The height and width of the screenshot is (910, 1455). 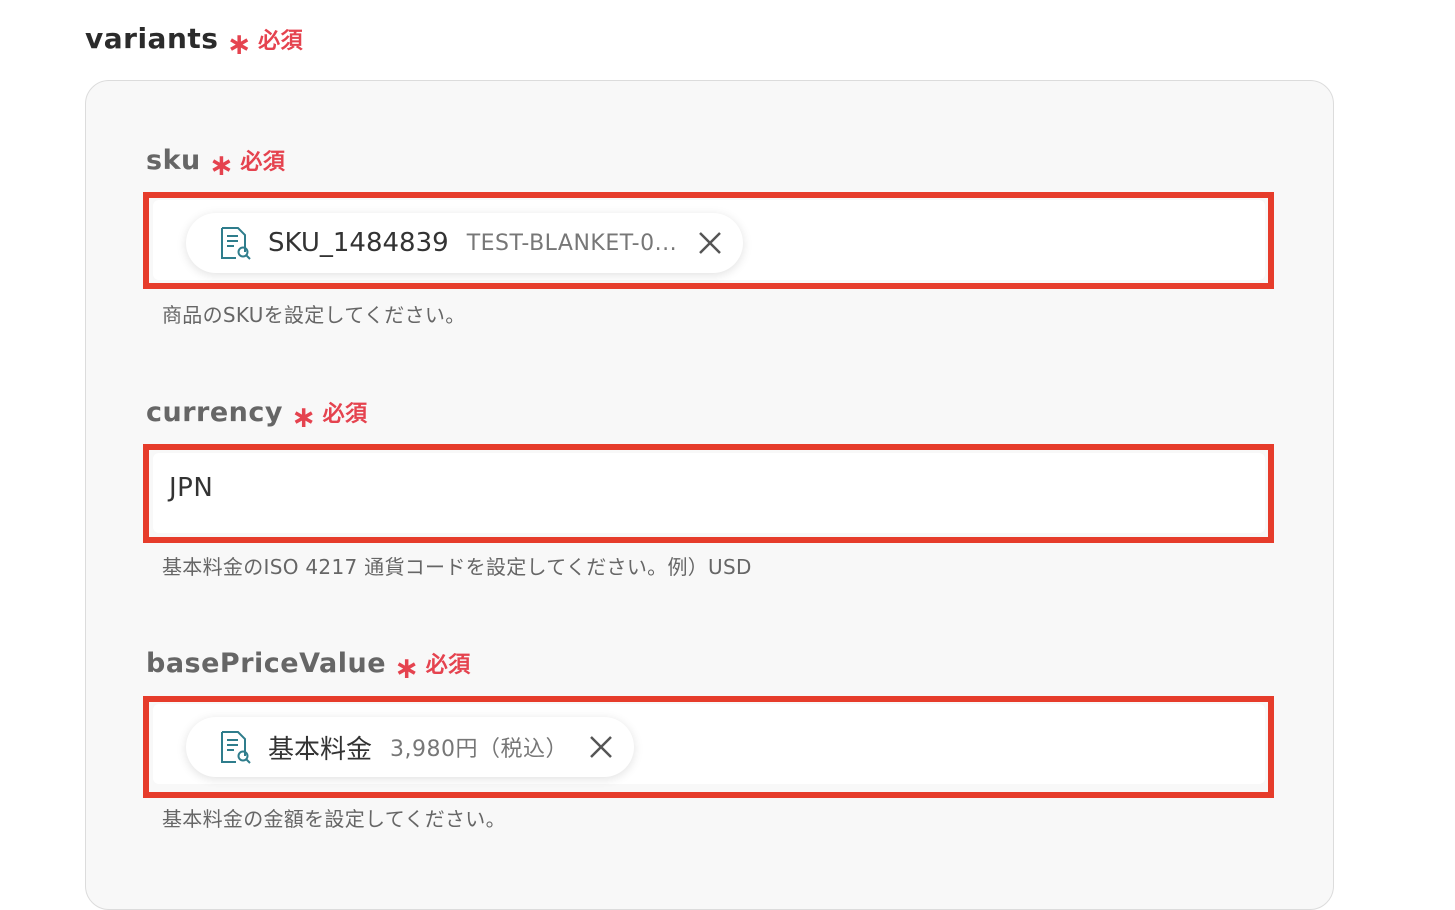 I want to click on variants-title: variants ∗ 必須, so click(x=194, y=40).